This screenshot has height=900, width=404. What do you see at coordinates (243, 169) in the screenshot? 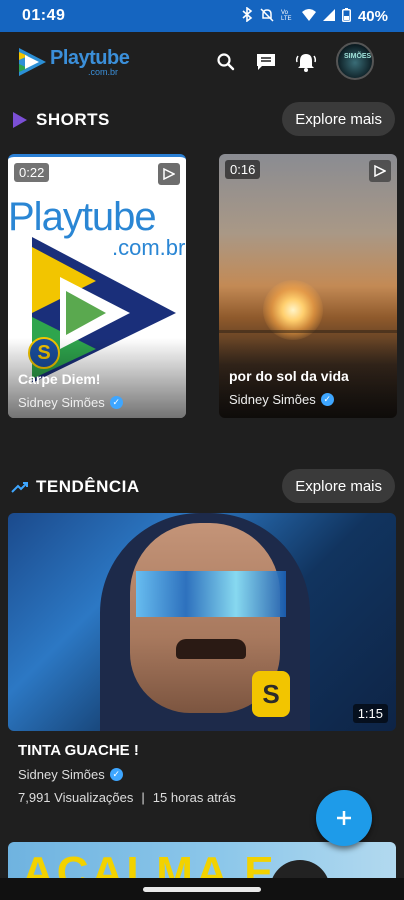
I see `short-duration: 0:16` at bounding box center [243, 169].